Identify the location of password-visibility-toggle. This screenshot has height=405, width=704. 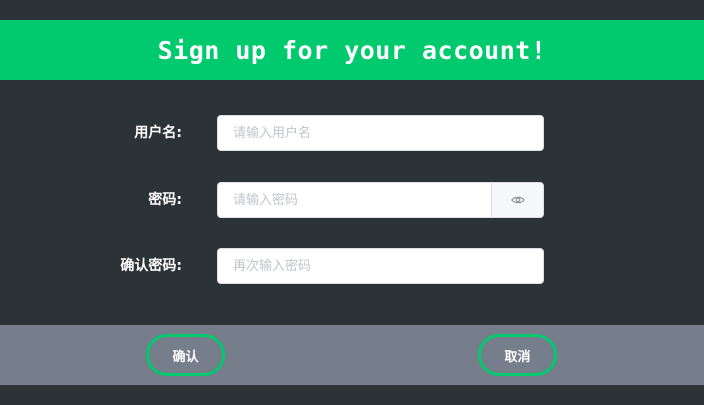
(517, 200).